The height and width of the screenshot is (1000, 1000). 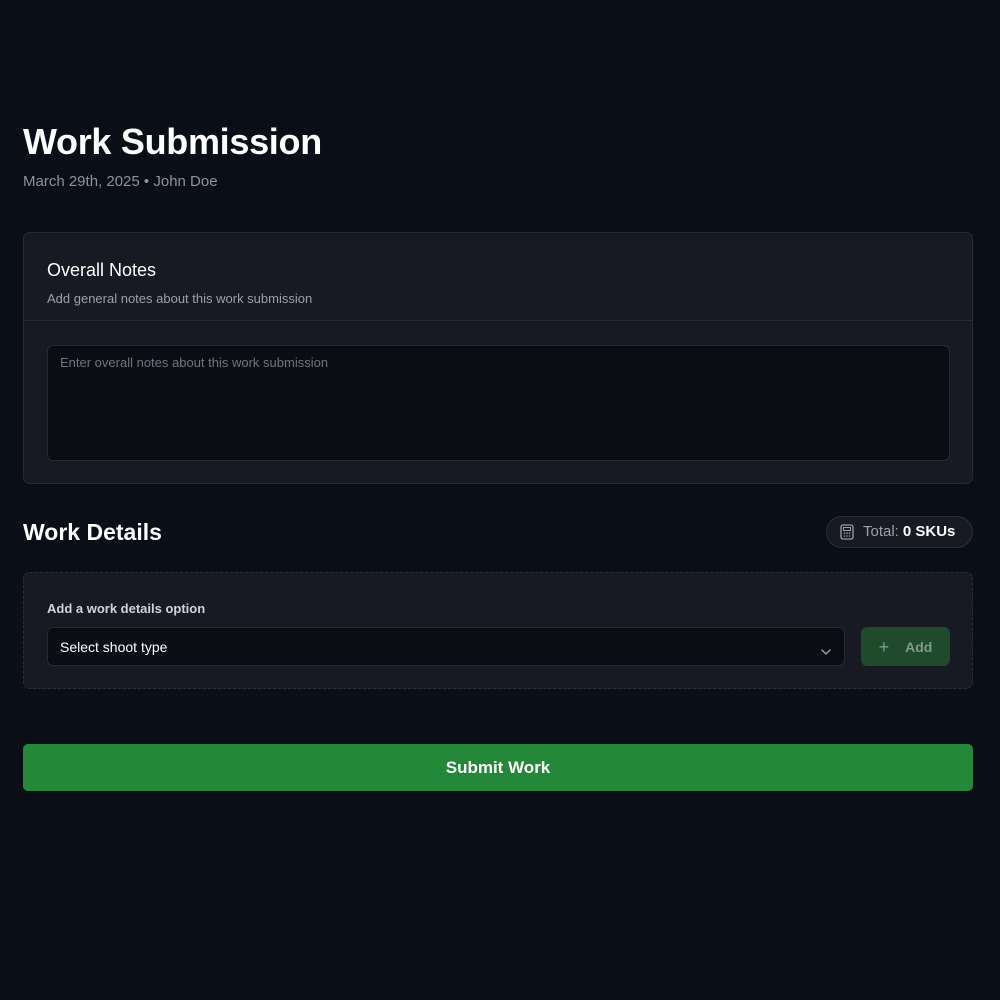 I want to click on page-subtitle: March 29th, 2025 • John Doe, so click(x=120, y=182).